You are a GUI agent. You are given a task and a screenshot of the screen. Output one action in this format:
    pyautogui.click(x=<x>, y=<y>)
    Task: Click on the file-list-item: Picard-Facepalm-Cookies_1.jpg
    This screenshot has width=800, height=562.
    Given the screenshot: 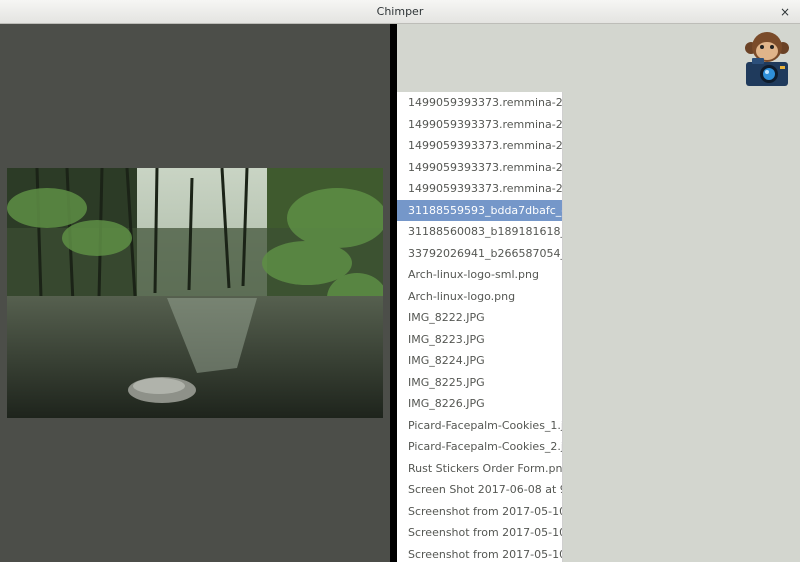 What is the action you would take?
    pyautogui.click(x=479, y=426)
    